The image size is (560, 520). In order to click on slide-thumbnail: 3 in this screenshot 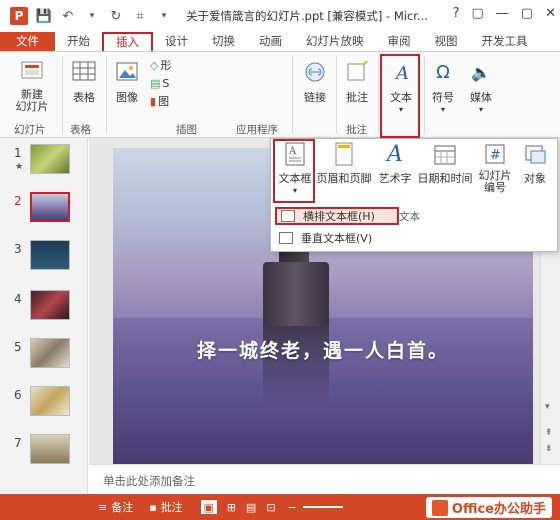, I will do `click(44, 260)`.